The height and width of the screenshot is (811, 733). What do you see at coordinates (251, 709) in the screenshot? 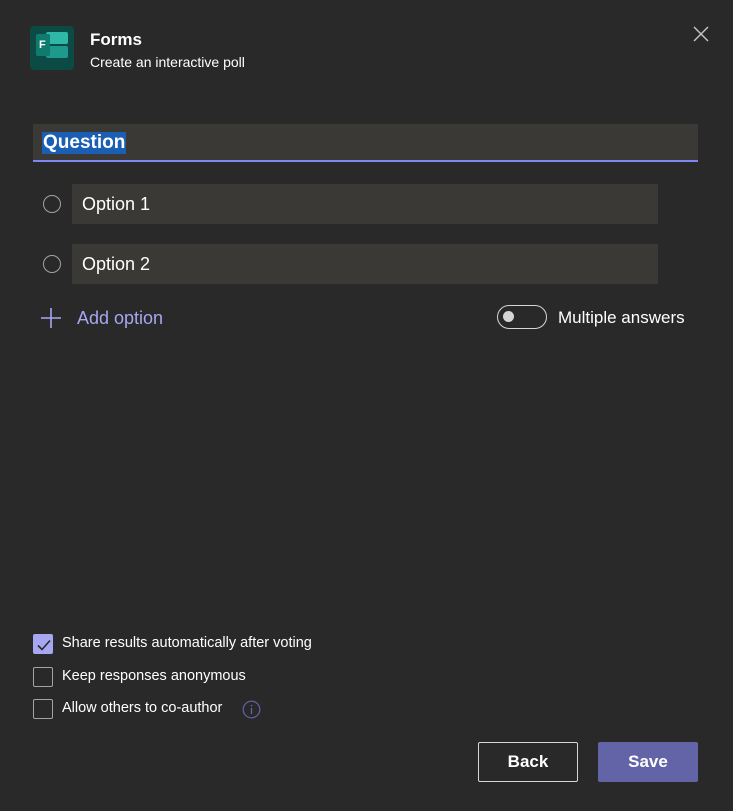
I see `info-icon` at bounding box center [251, 709].